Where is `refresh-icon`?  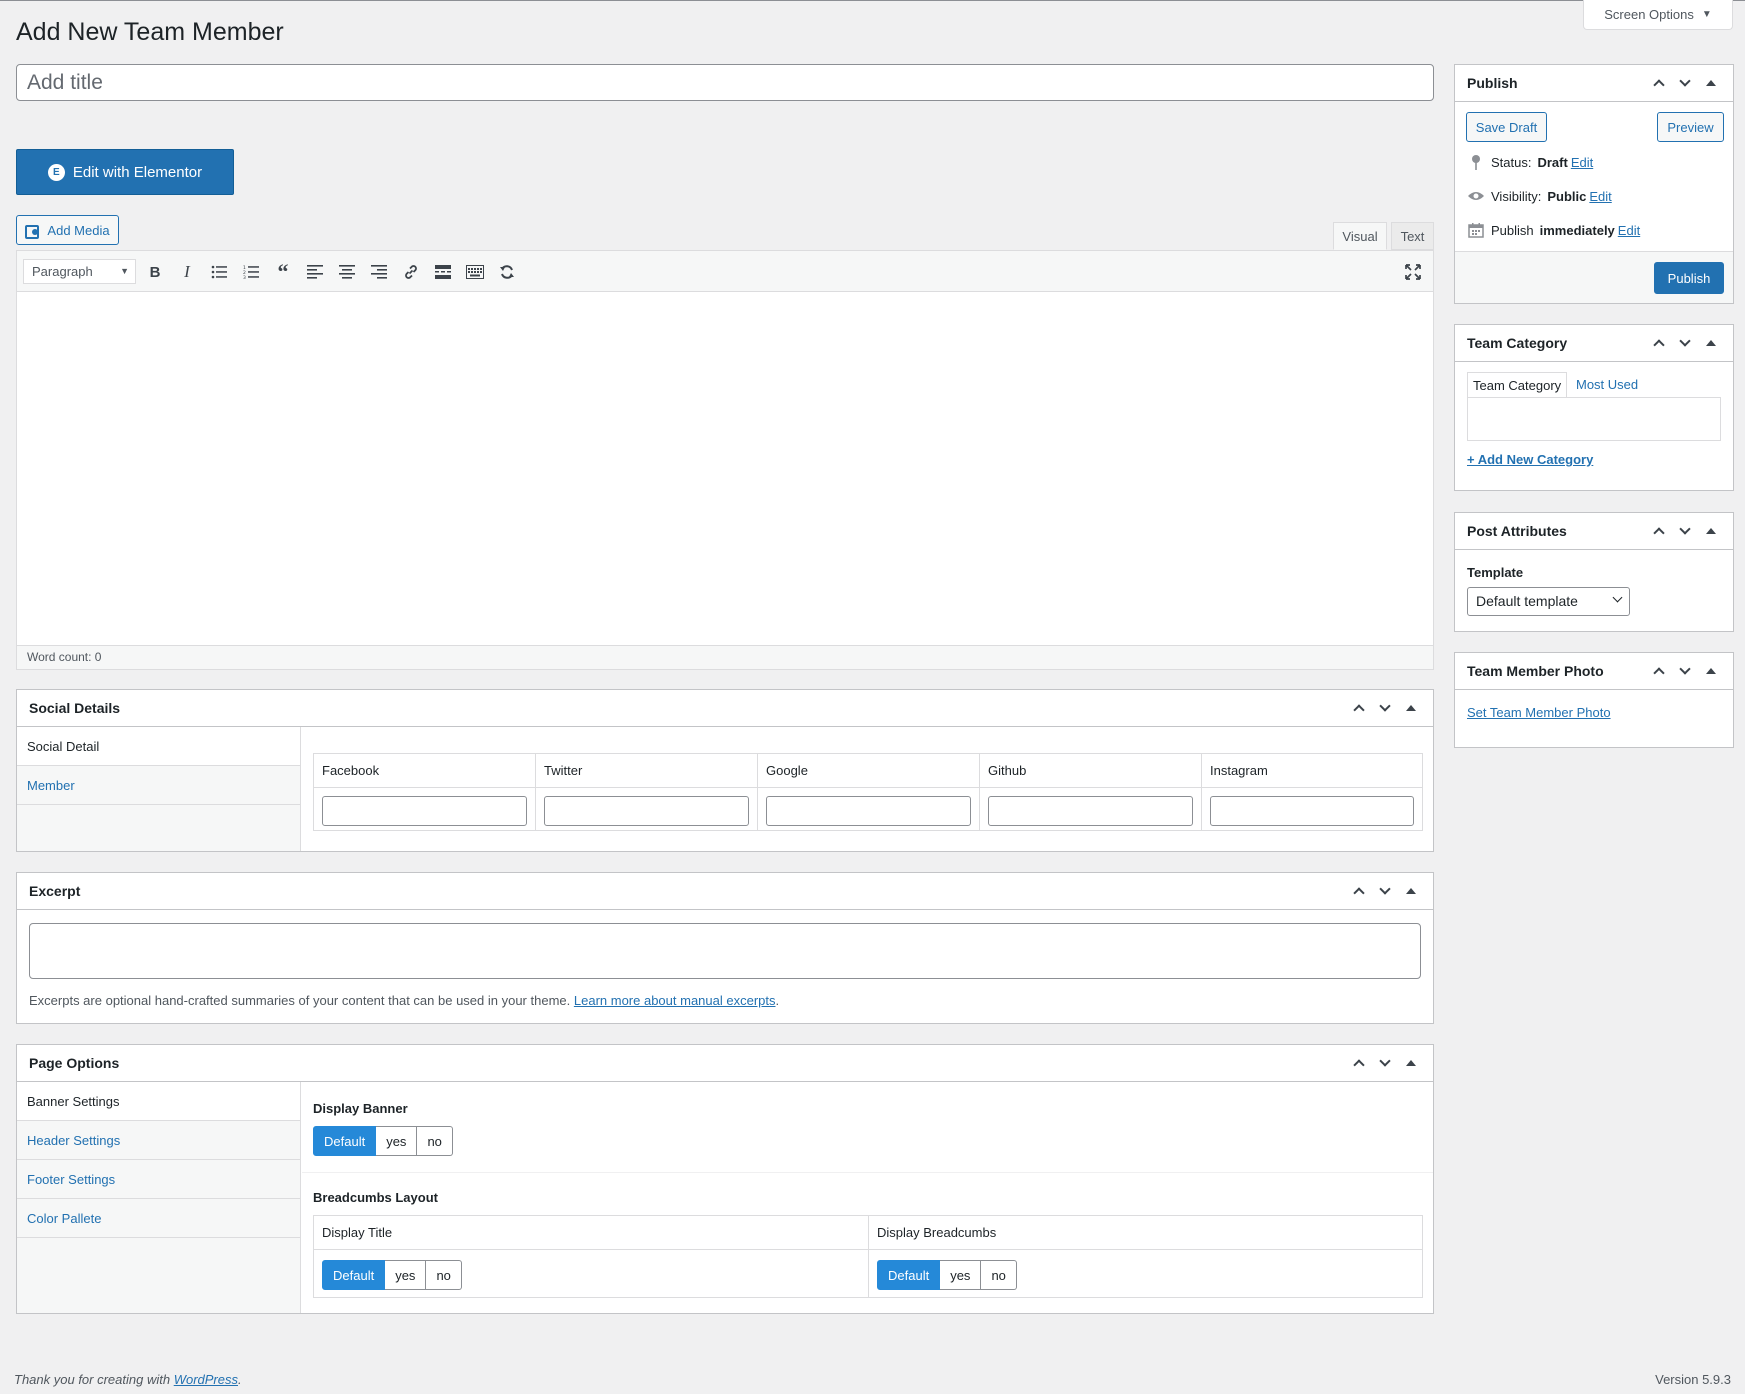 refresh-icon is located at coordinates (507, 272).